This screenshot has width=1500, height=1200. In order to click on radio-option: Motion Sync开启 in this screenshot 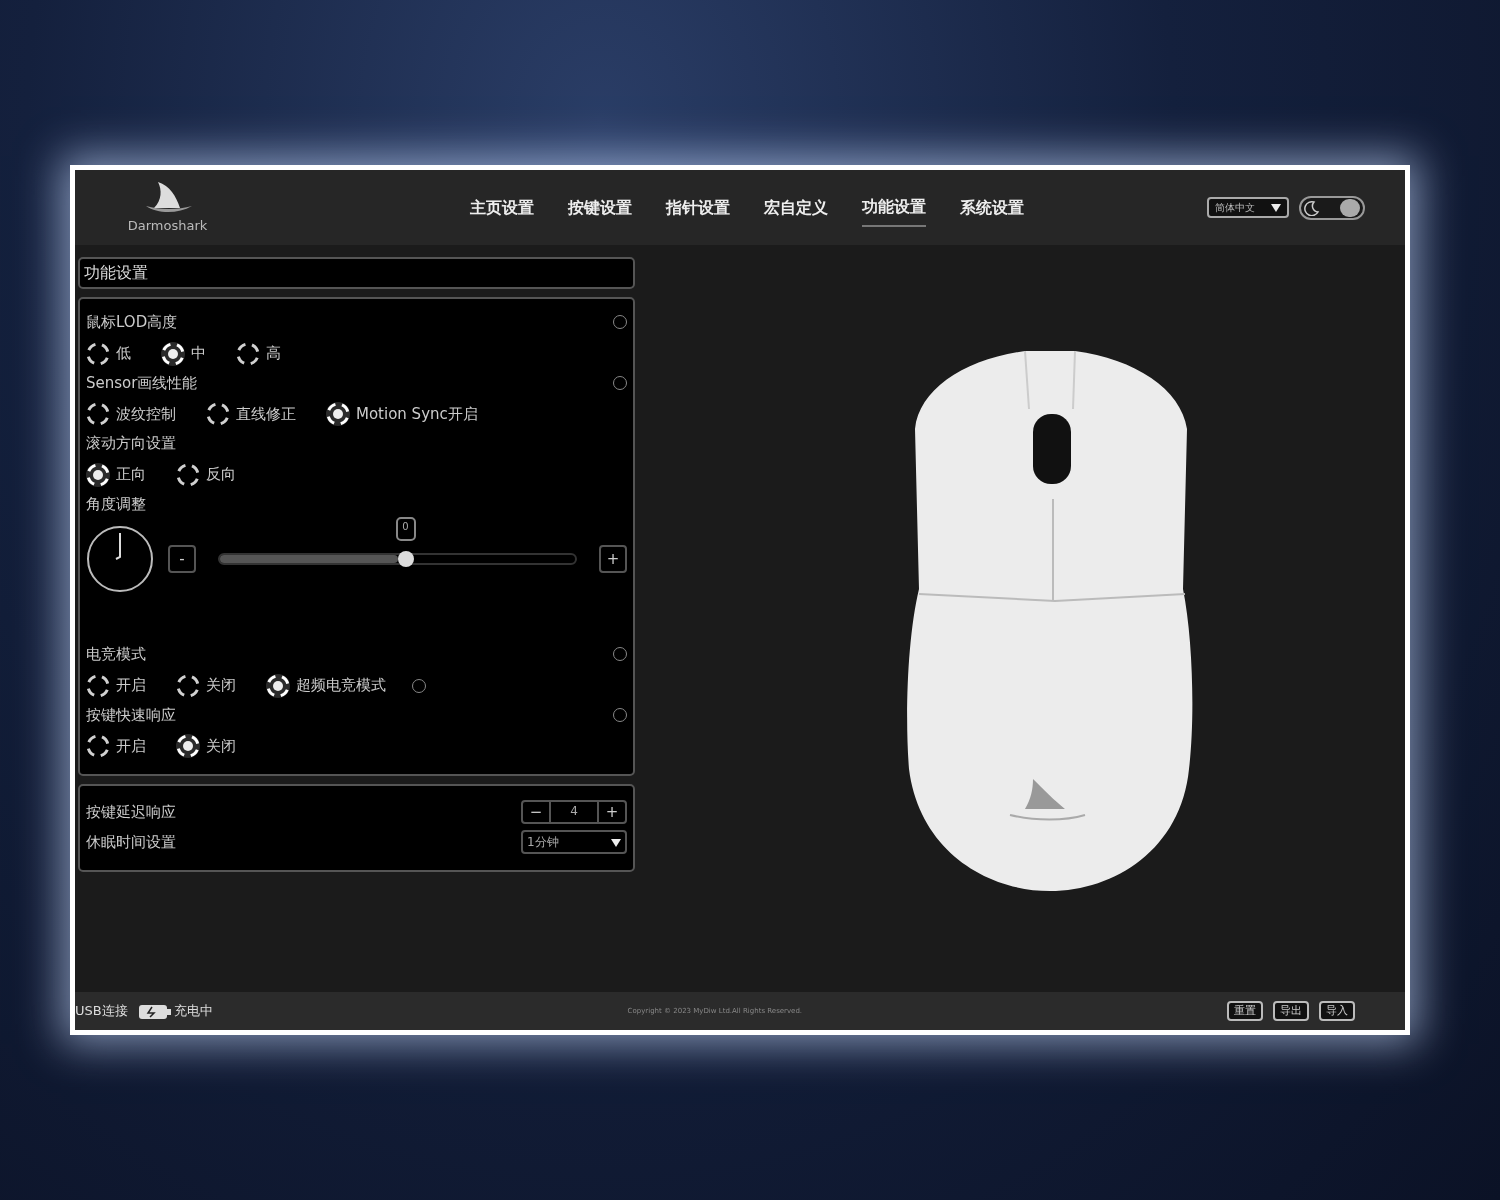, I will do `click(402, 414)`.